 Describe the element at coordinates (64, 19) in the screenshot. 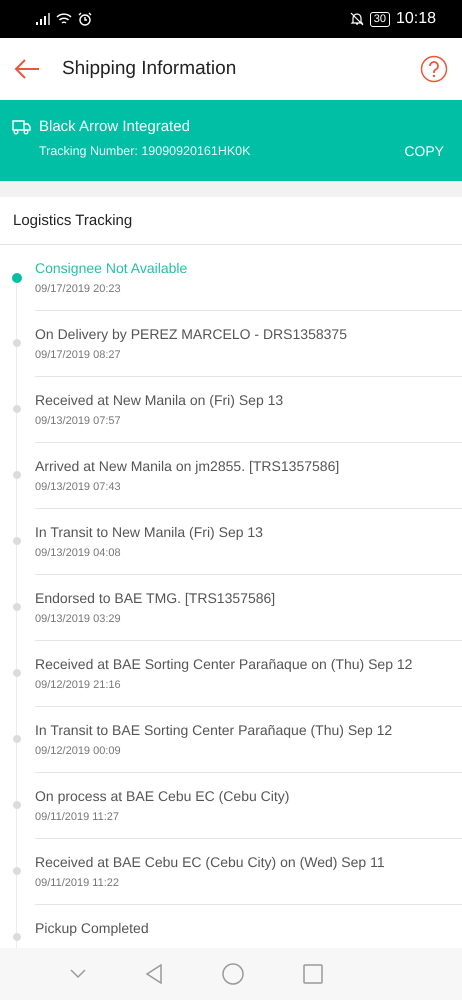

I see `wifi-icon` at that location.